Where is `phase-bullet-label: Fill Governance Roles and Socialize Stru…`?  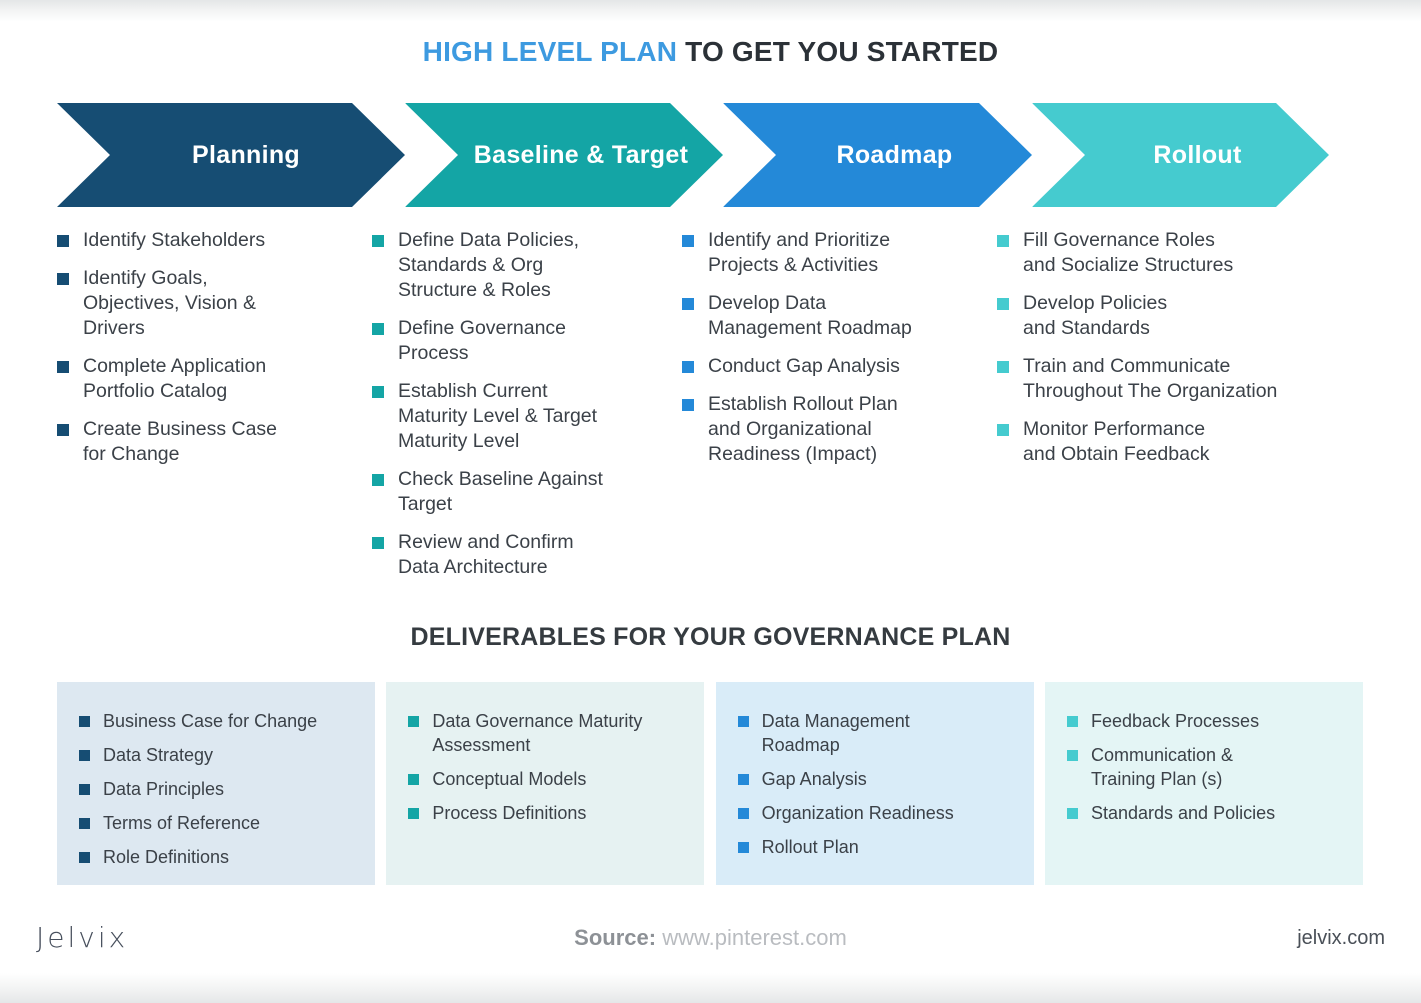
phase-bullet-label: Fill Governance Roles and Socialize Stru… is located at coordinates (1128, 252).